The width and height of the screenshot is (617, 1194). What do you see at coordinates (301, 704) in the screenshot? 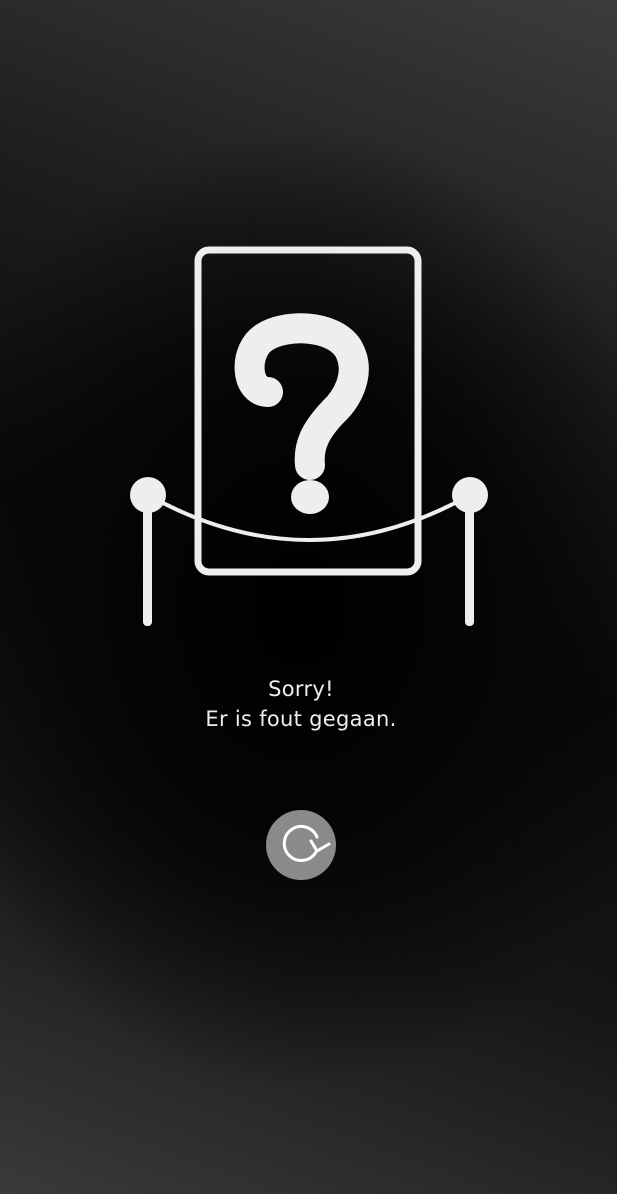
I see `error-message: Sorry! Er is fout gegaan.` at bounding box center [301, 704].